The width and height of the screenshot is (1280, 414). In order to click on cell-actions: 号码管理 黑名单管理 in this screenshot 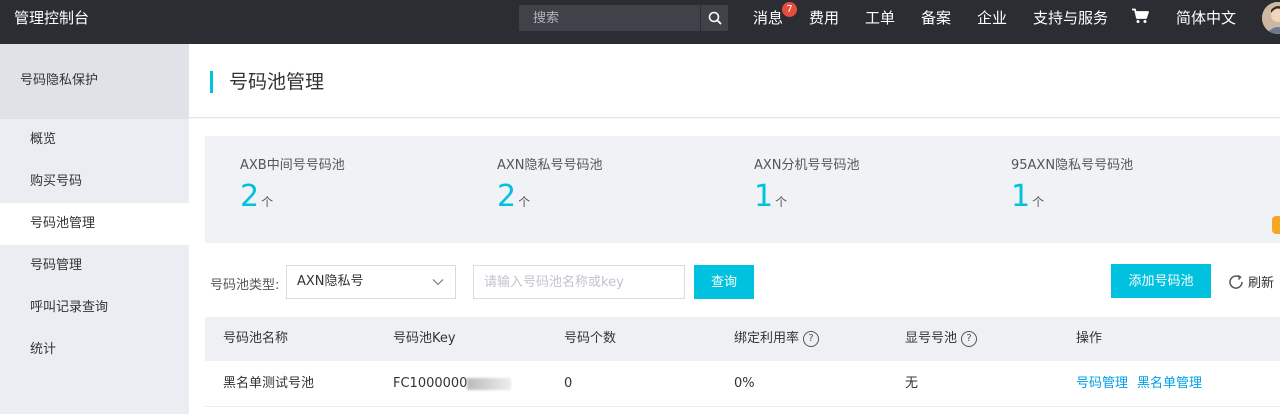, I will do `click(1143, 384)`.